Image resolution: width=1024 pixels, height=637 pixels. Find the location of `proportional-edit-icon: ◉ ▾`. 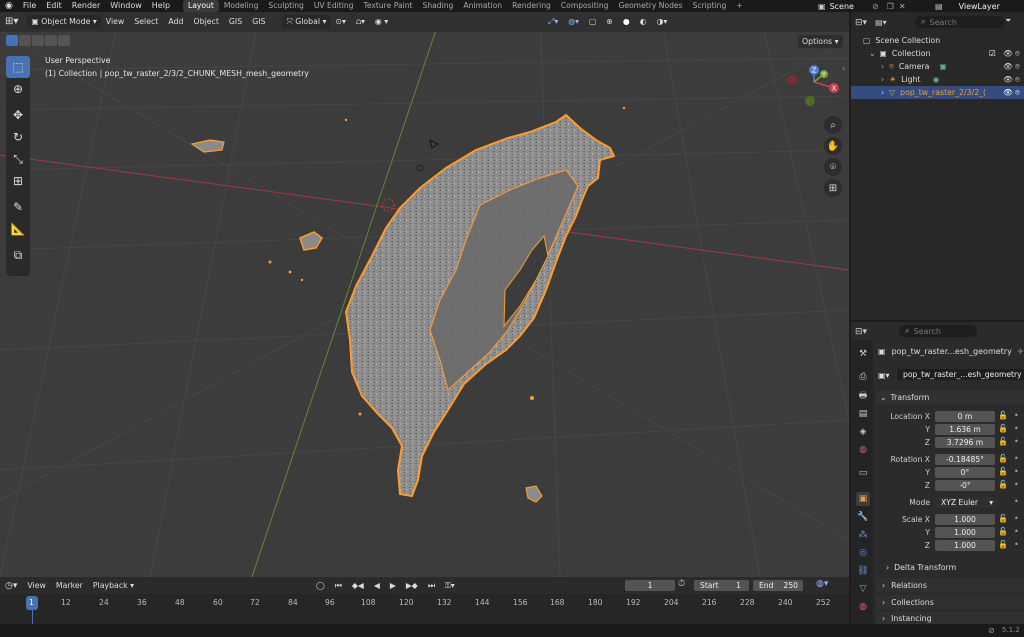

proportional-edit-icon: ◉ ▾ is located at coordinates (381, 22).